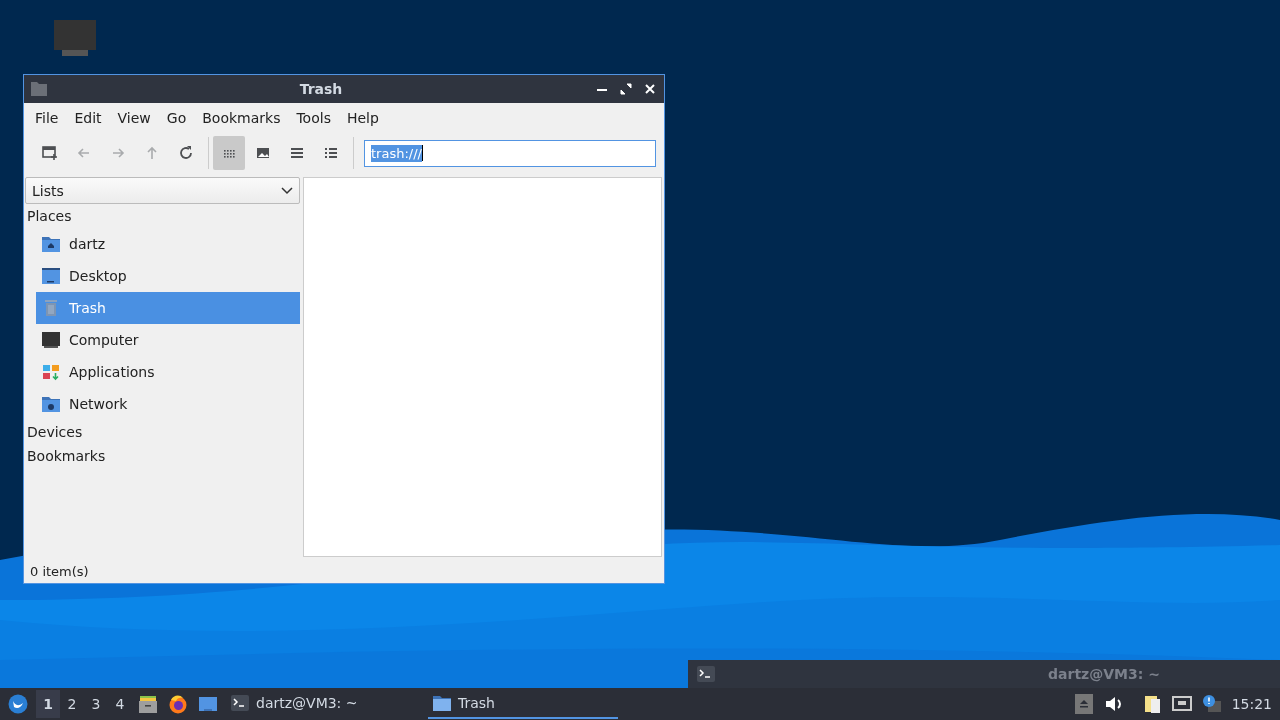  Describe the element at coordinates (208, 704) in the screenshot. I see `window-icon` at that location.